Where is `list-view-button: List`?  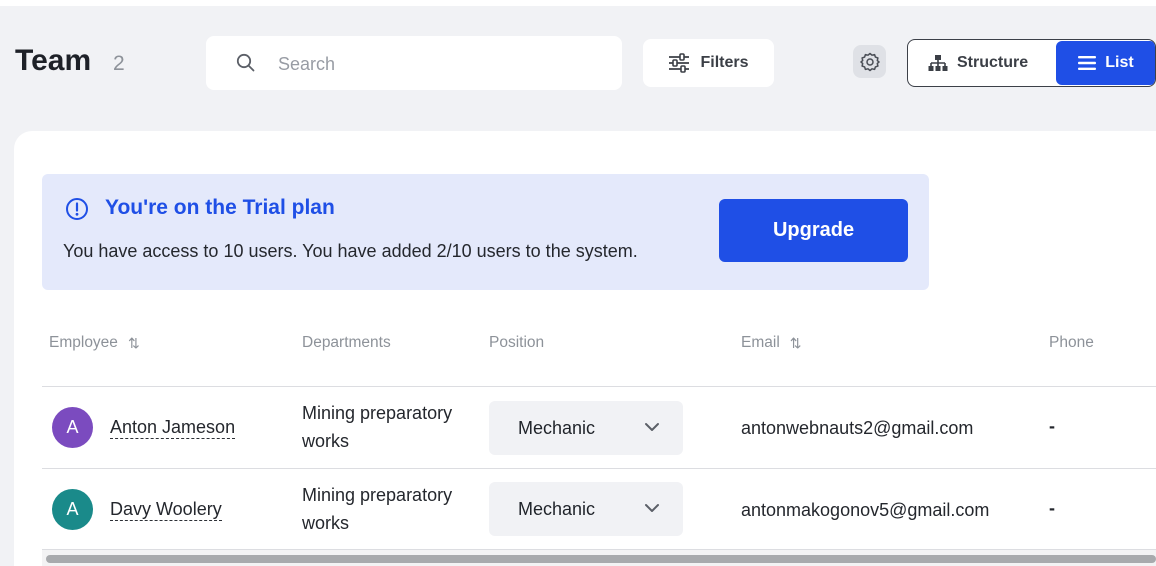
list-view-button: List is located at coordinates (1105, 63).